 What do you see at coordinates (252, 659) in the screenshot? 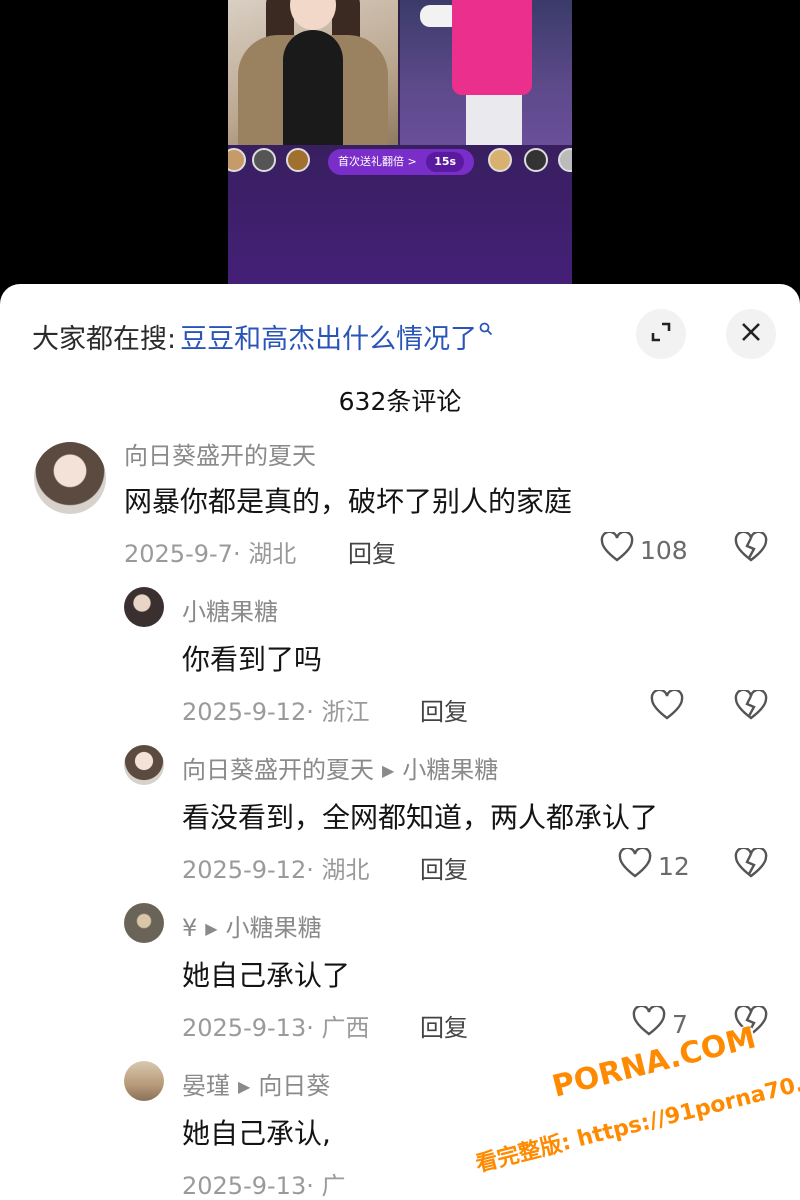
I see `comment-text: 你看到了吗` at bounding box center [252, 659].